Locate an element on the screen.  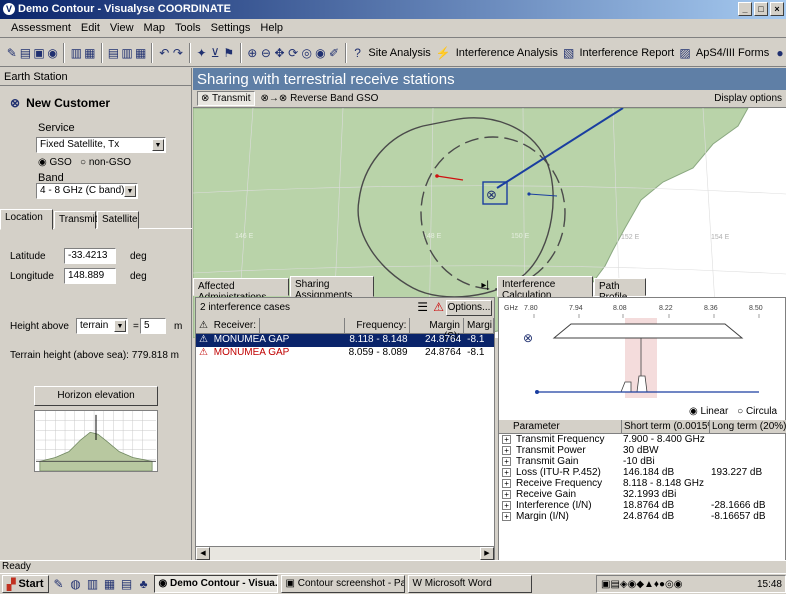
tab-sharing-assignments: Sharing Assignments is located at coordinates (332, 288).